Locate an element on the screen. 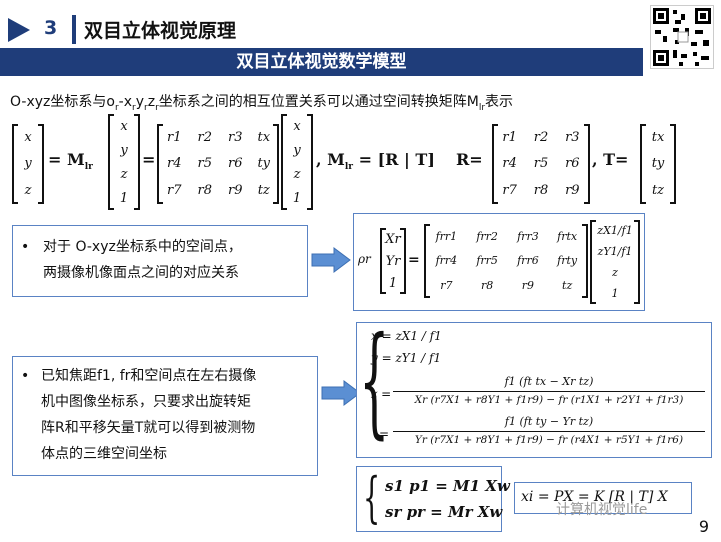 This screenshot has width=721, height=542. section-number: 3 is located at coordinates (51, 28).